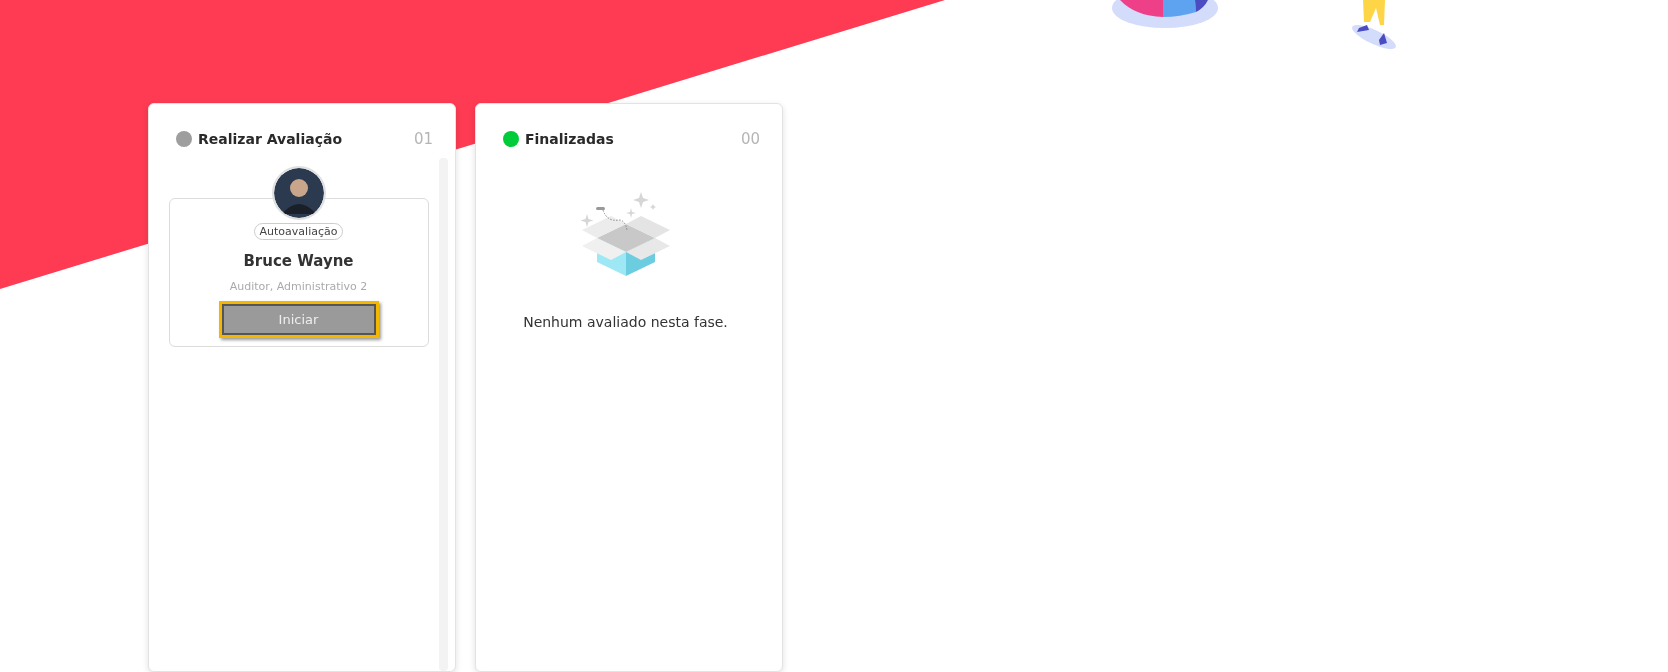 Image resolution: width=1668 pixels, height=672 pixels. What do you see at coordinates (298, 319) in the screenshot?
I see `start-button: Iniciar` at bounding box center [298, 319].